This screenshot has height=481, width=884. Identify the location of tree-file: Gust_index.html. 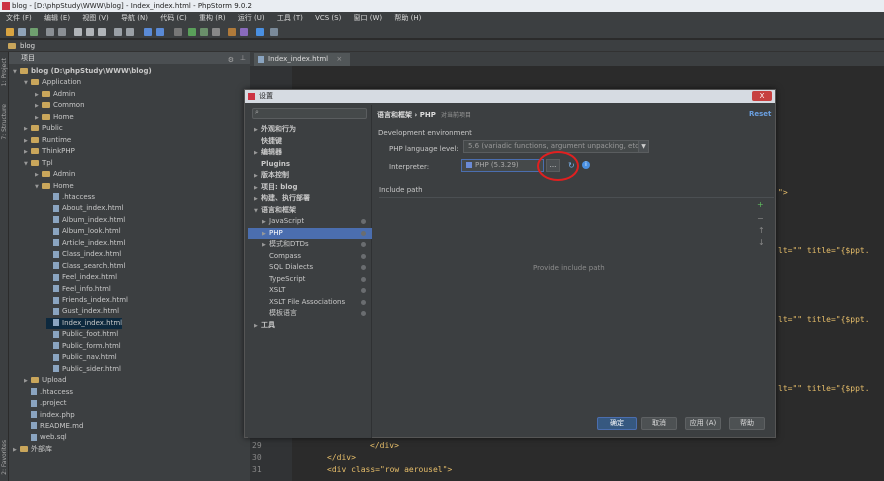
(82, 311).